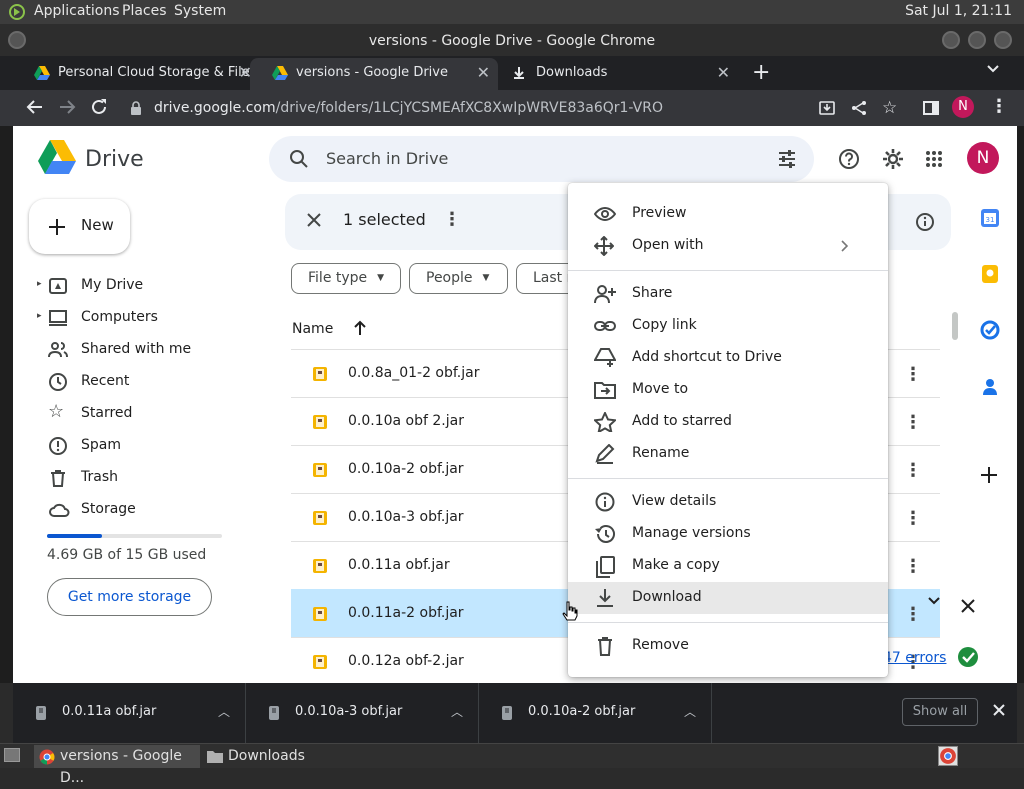 The image size is (1024, 789). Describe the element at coordinates (728, 598) in the screenshot. I see `menu-item-download: Download` at that location.